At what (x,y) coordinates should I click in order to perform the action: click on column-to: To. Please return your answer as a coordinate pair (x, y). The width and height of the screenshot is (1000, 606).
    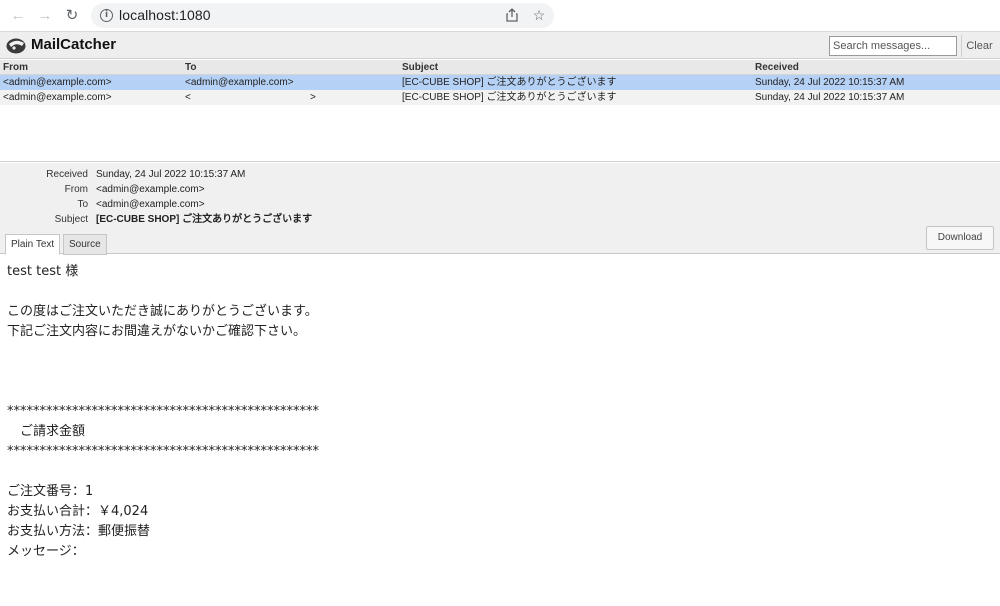
    Looking at the image, I should click on (190, 67).